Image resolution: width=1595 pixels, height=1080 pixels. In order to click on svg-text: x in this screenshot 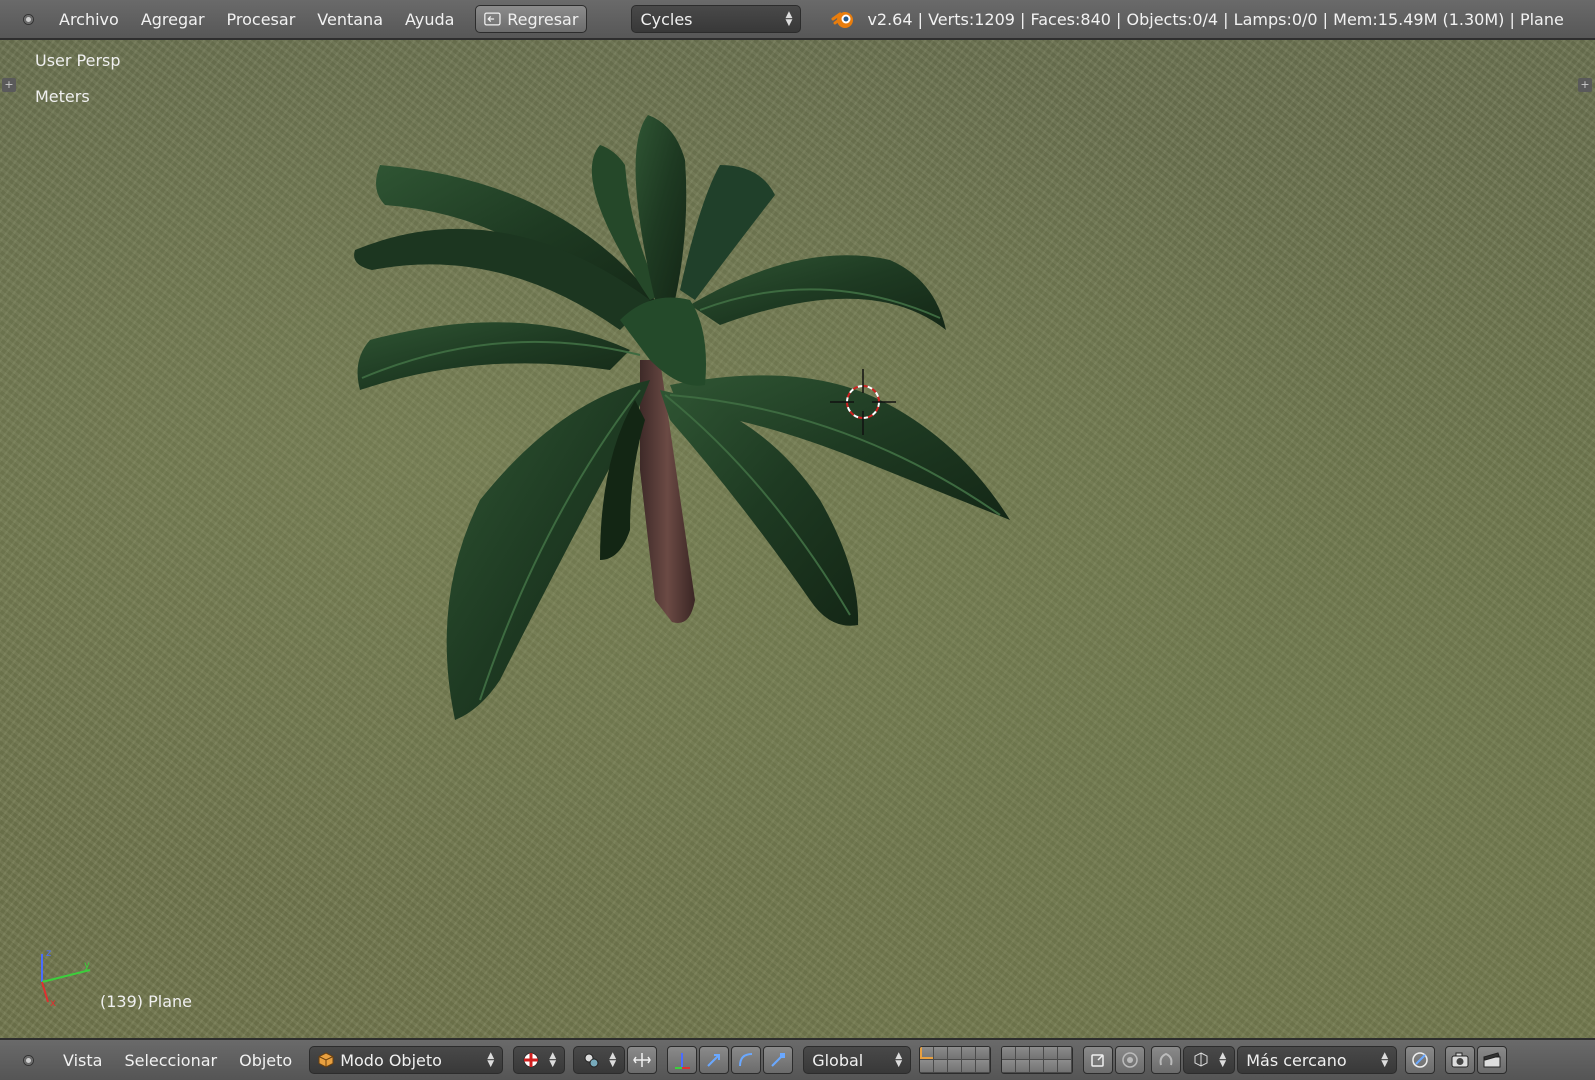, I will do `click(53, 1003)`.